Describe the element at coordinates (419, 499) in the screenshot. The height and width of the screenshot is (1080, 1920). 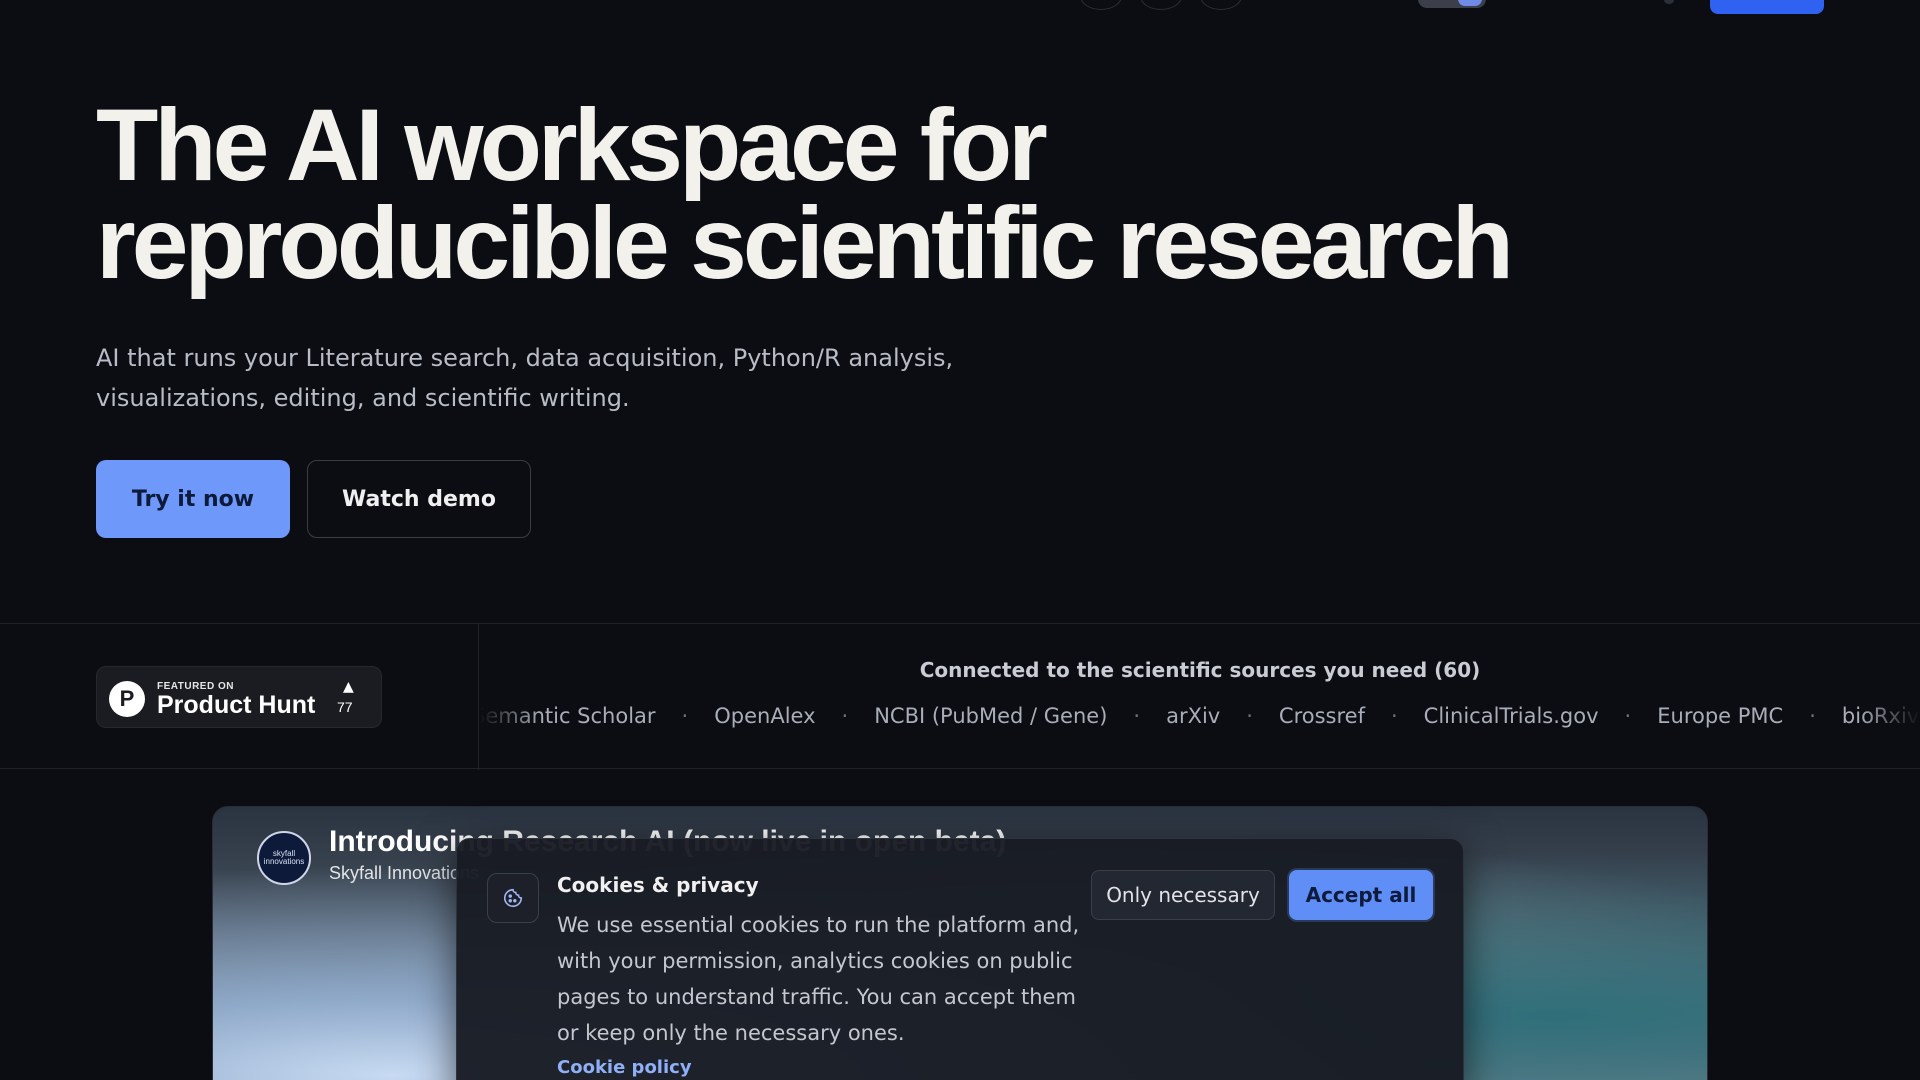
I see `watch-demo-button: Watch demo` at that location.